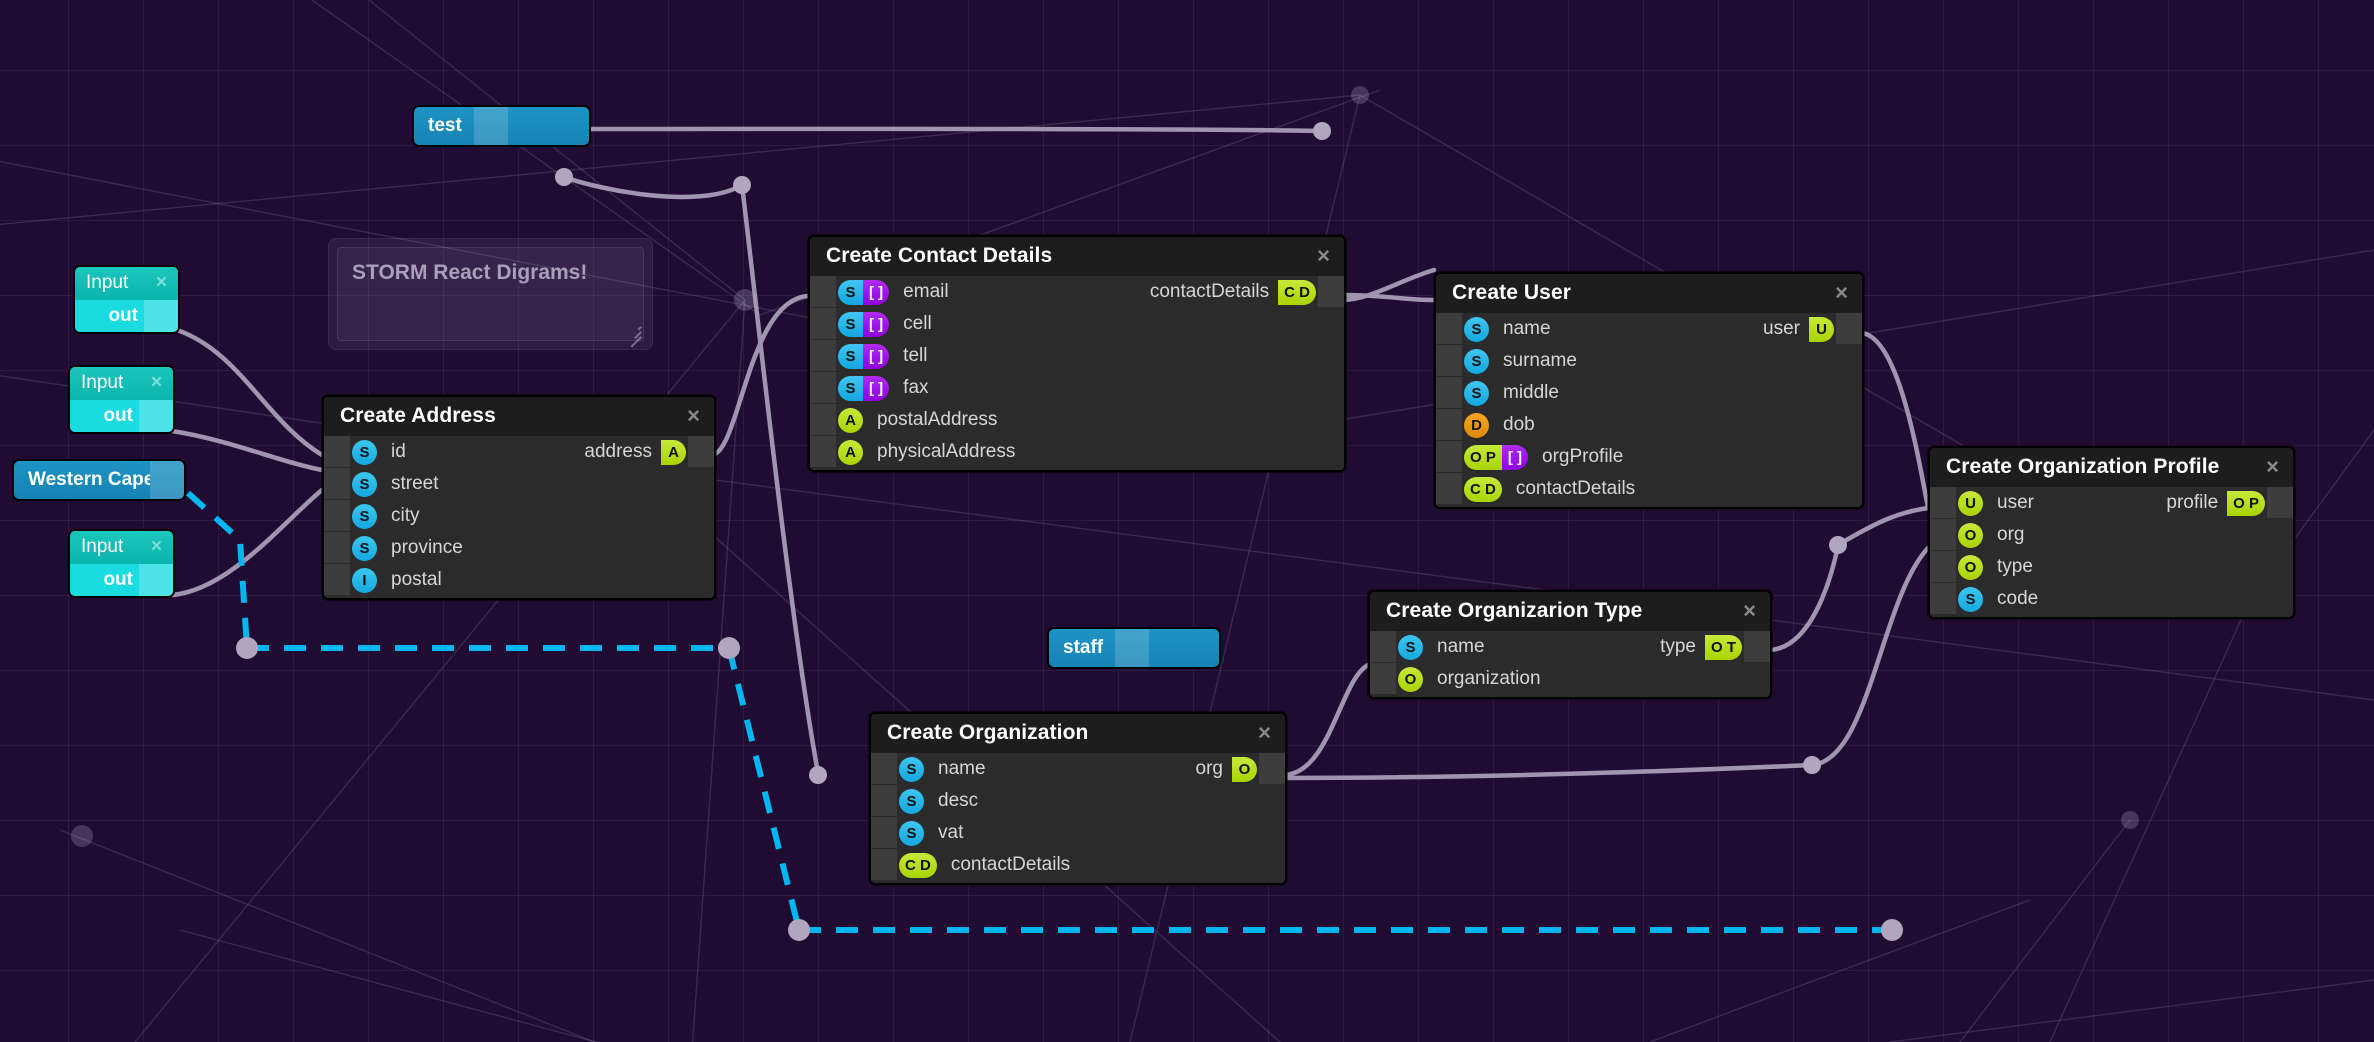 The width and height of the screenshot is (2374, 1042). Describe the element at coordinates (89, 479) in the screenshot. I see `node-western-cape-title: Western Cape` at that location.